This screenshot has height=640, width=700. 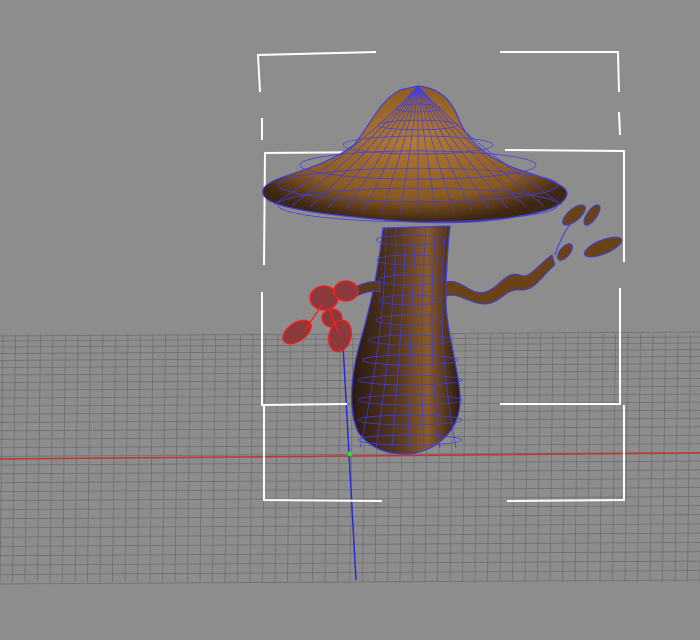 What do you see at coordinates (407, 340) in the screenshot?
I see `mushroom-stem` at bounding box center [407, 340].